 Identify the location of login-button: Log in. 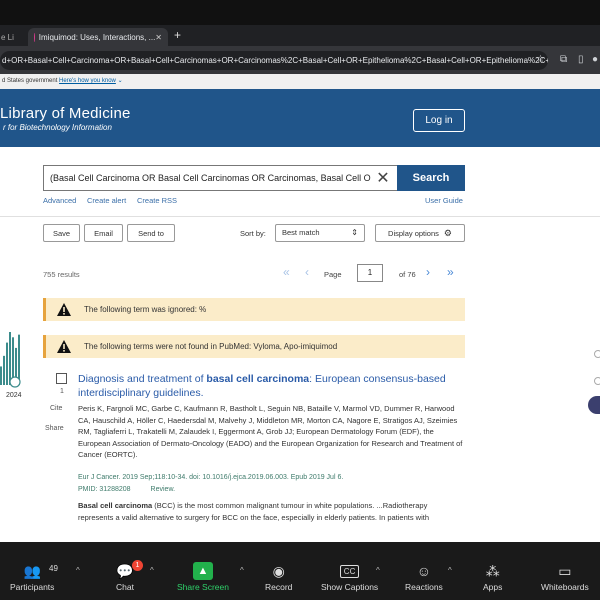
(439, 120).